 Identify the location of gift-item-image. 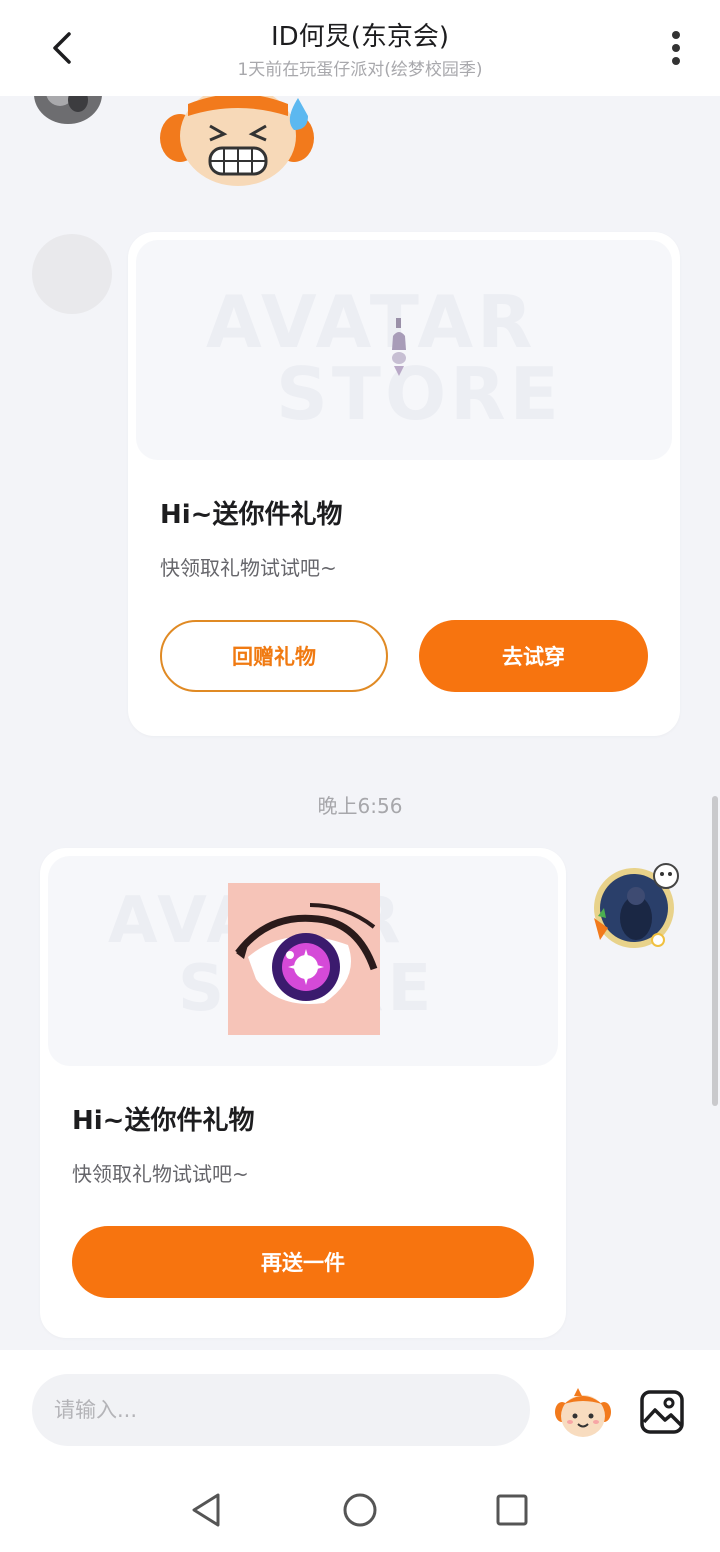
(399, 347).